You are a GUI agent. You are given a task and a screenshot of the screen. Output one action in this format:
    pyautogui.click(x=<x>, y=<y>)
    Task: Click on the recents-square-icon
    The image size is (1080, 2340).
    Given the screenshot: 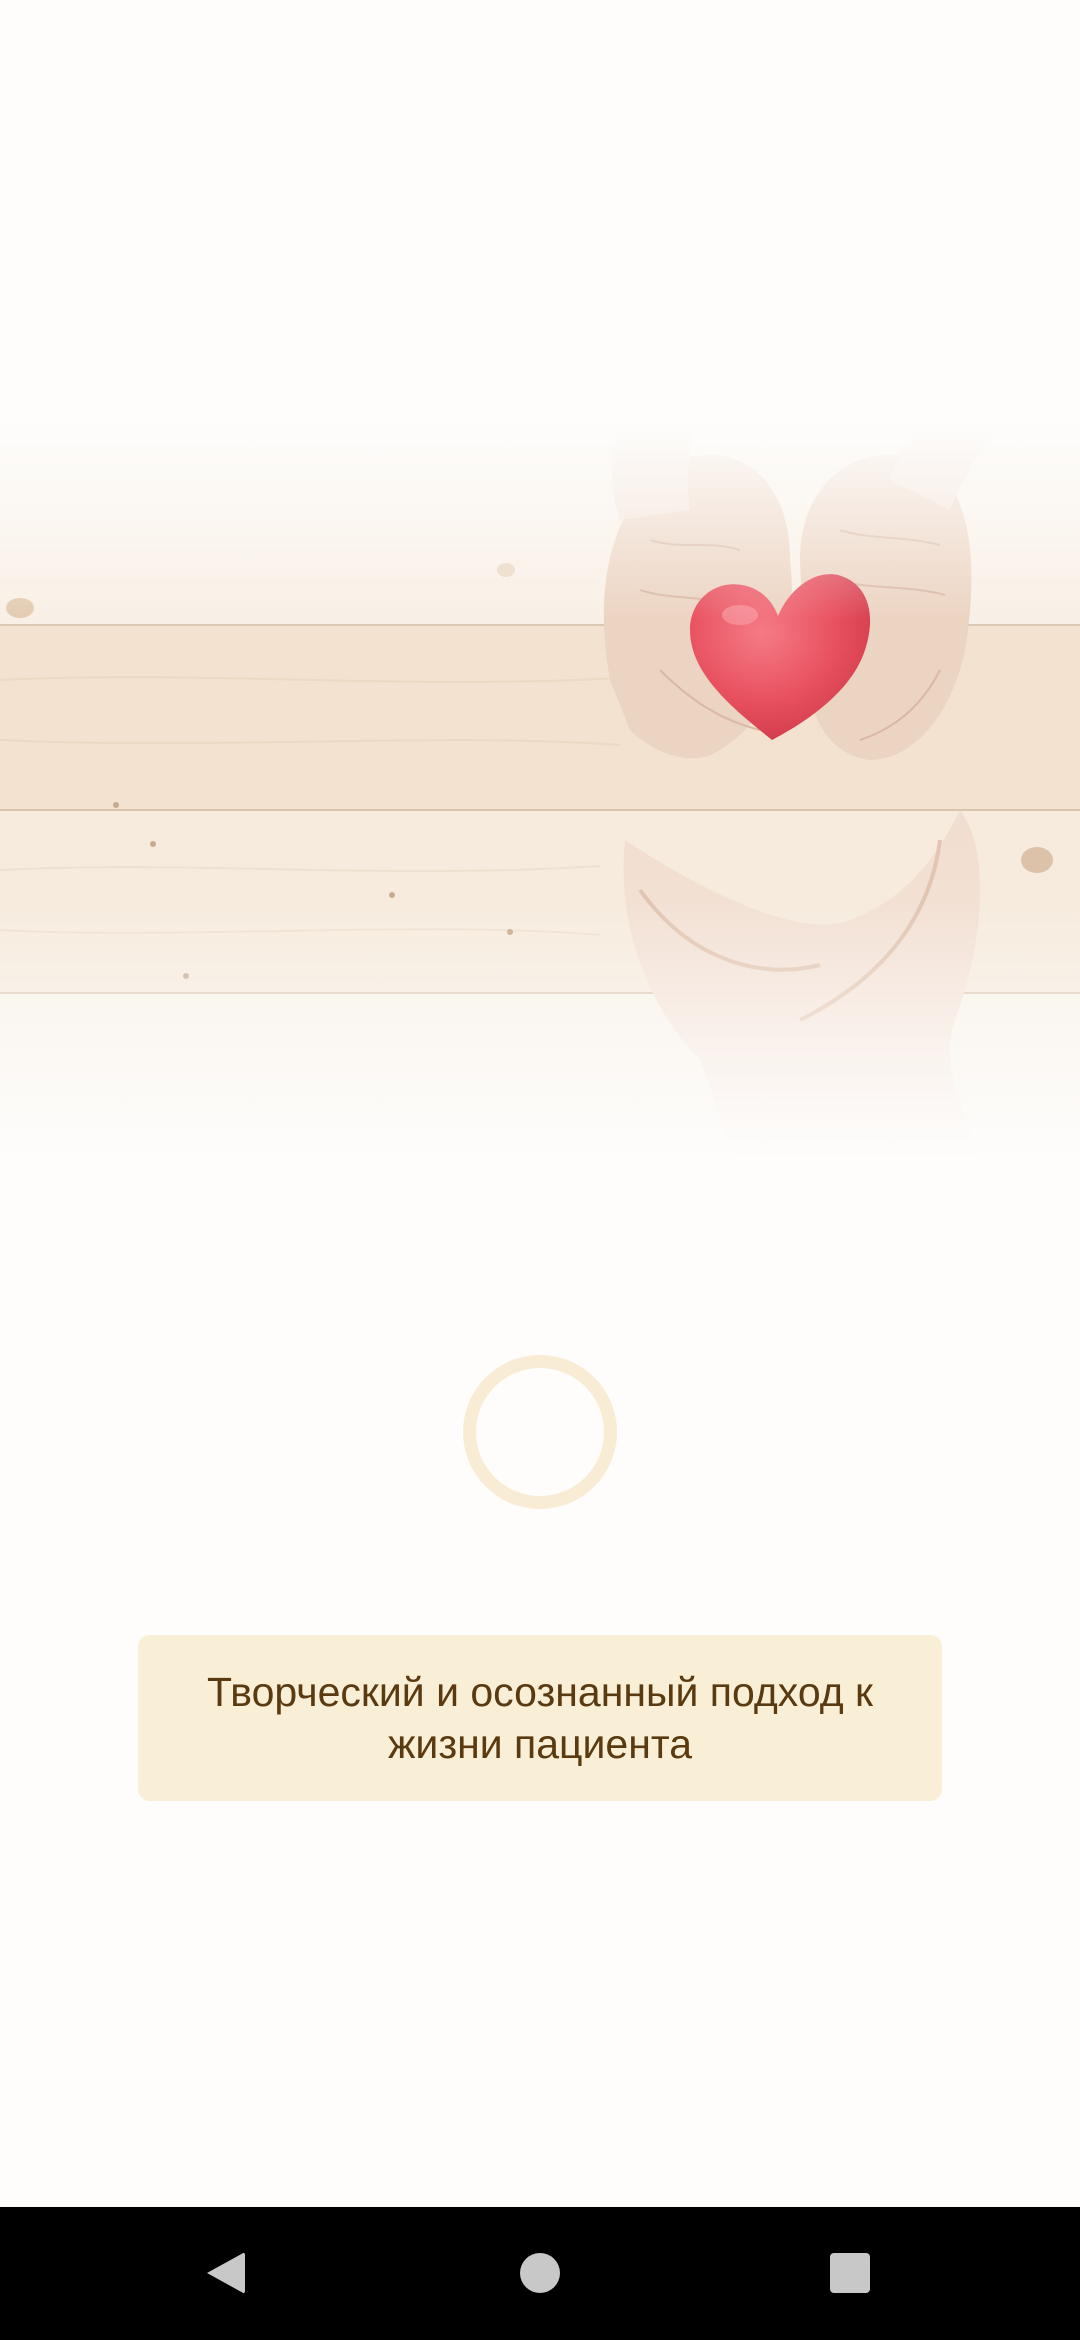 What is the action you would take?
    pyautogui.click(x=850, y=2273)
    